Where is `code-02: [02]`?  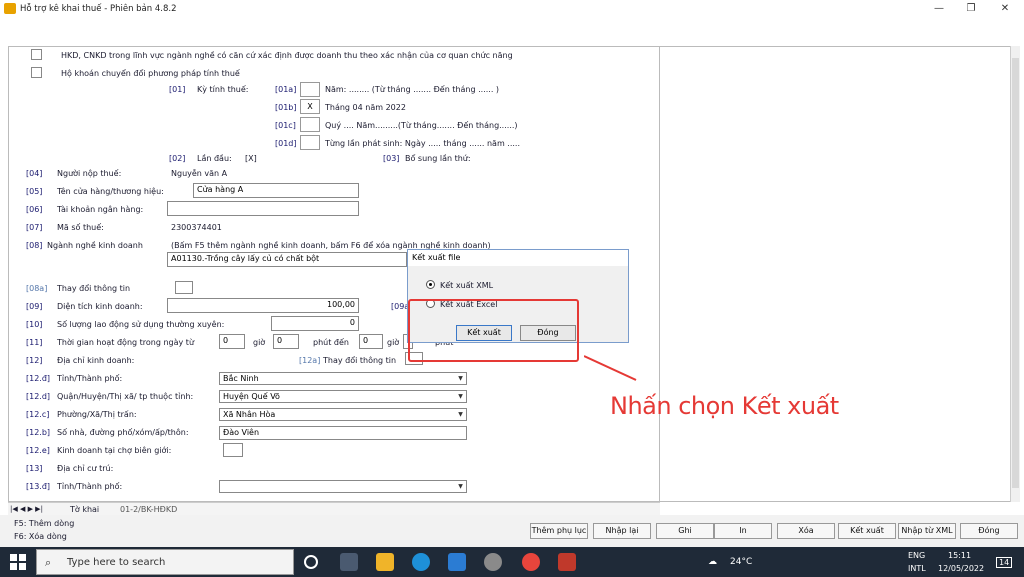
code-02: [02] is located at coordinates (177, 158).